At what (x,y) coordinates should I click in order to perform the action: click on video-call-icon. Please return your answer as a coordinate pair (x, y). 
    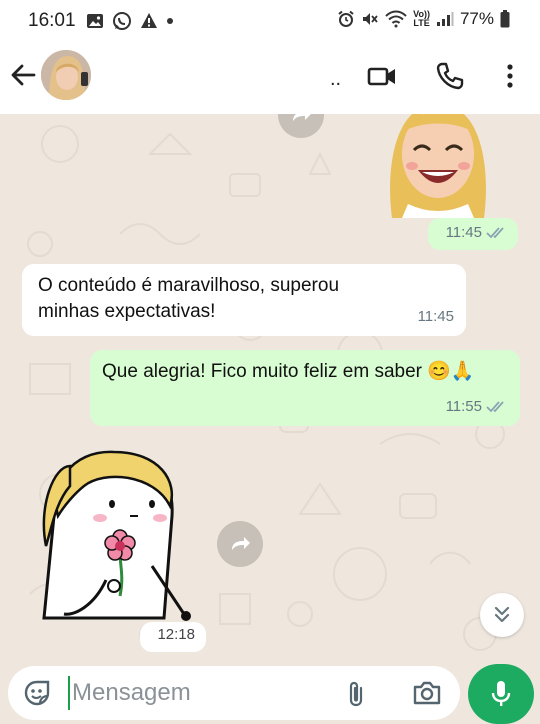
    Looking at the image, I should click on (382, 76).